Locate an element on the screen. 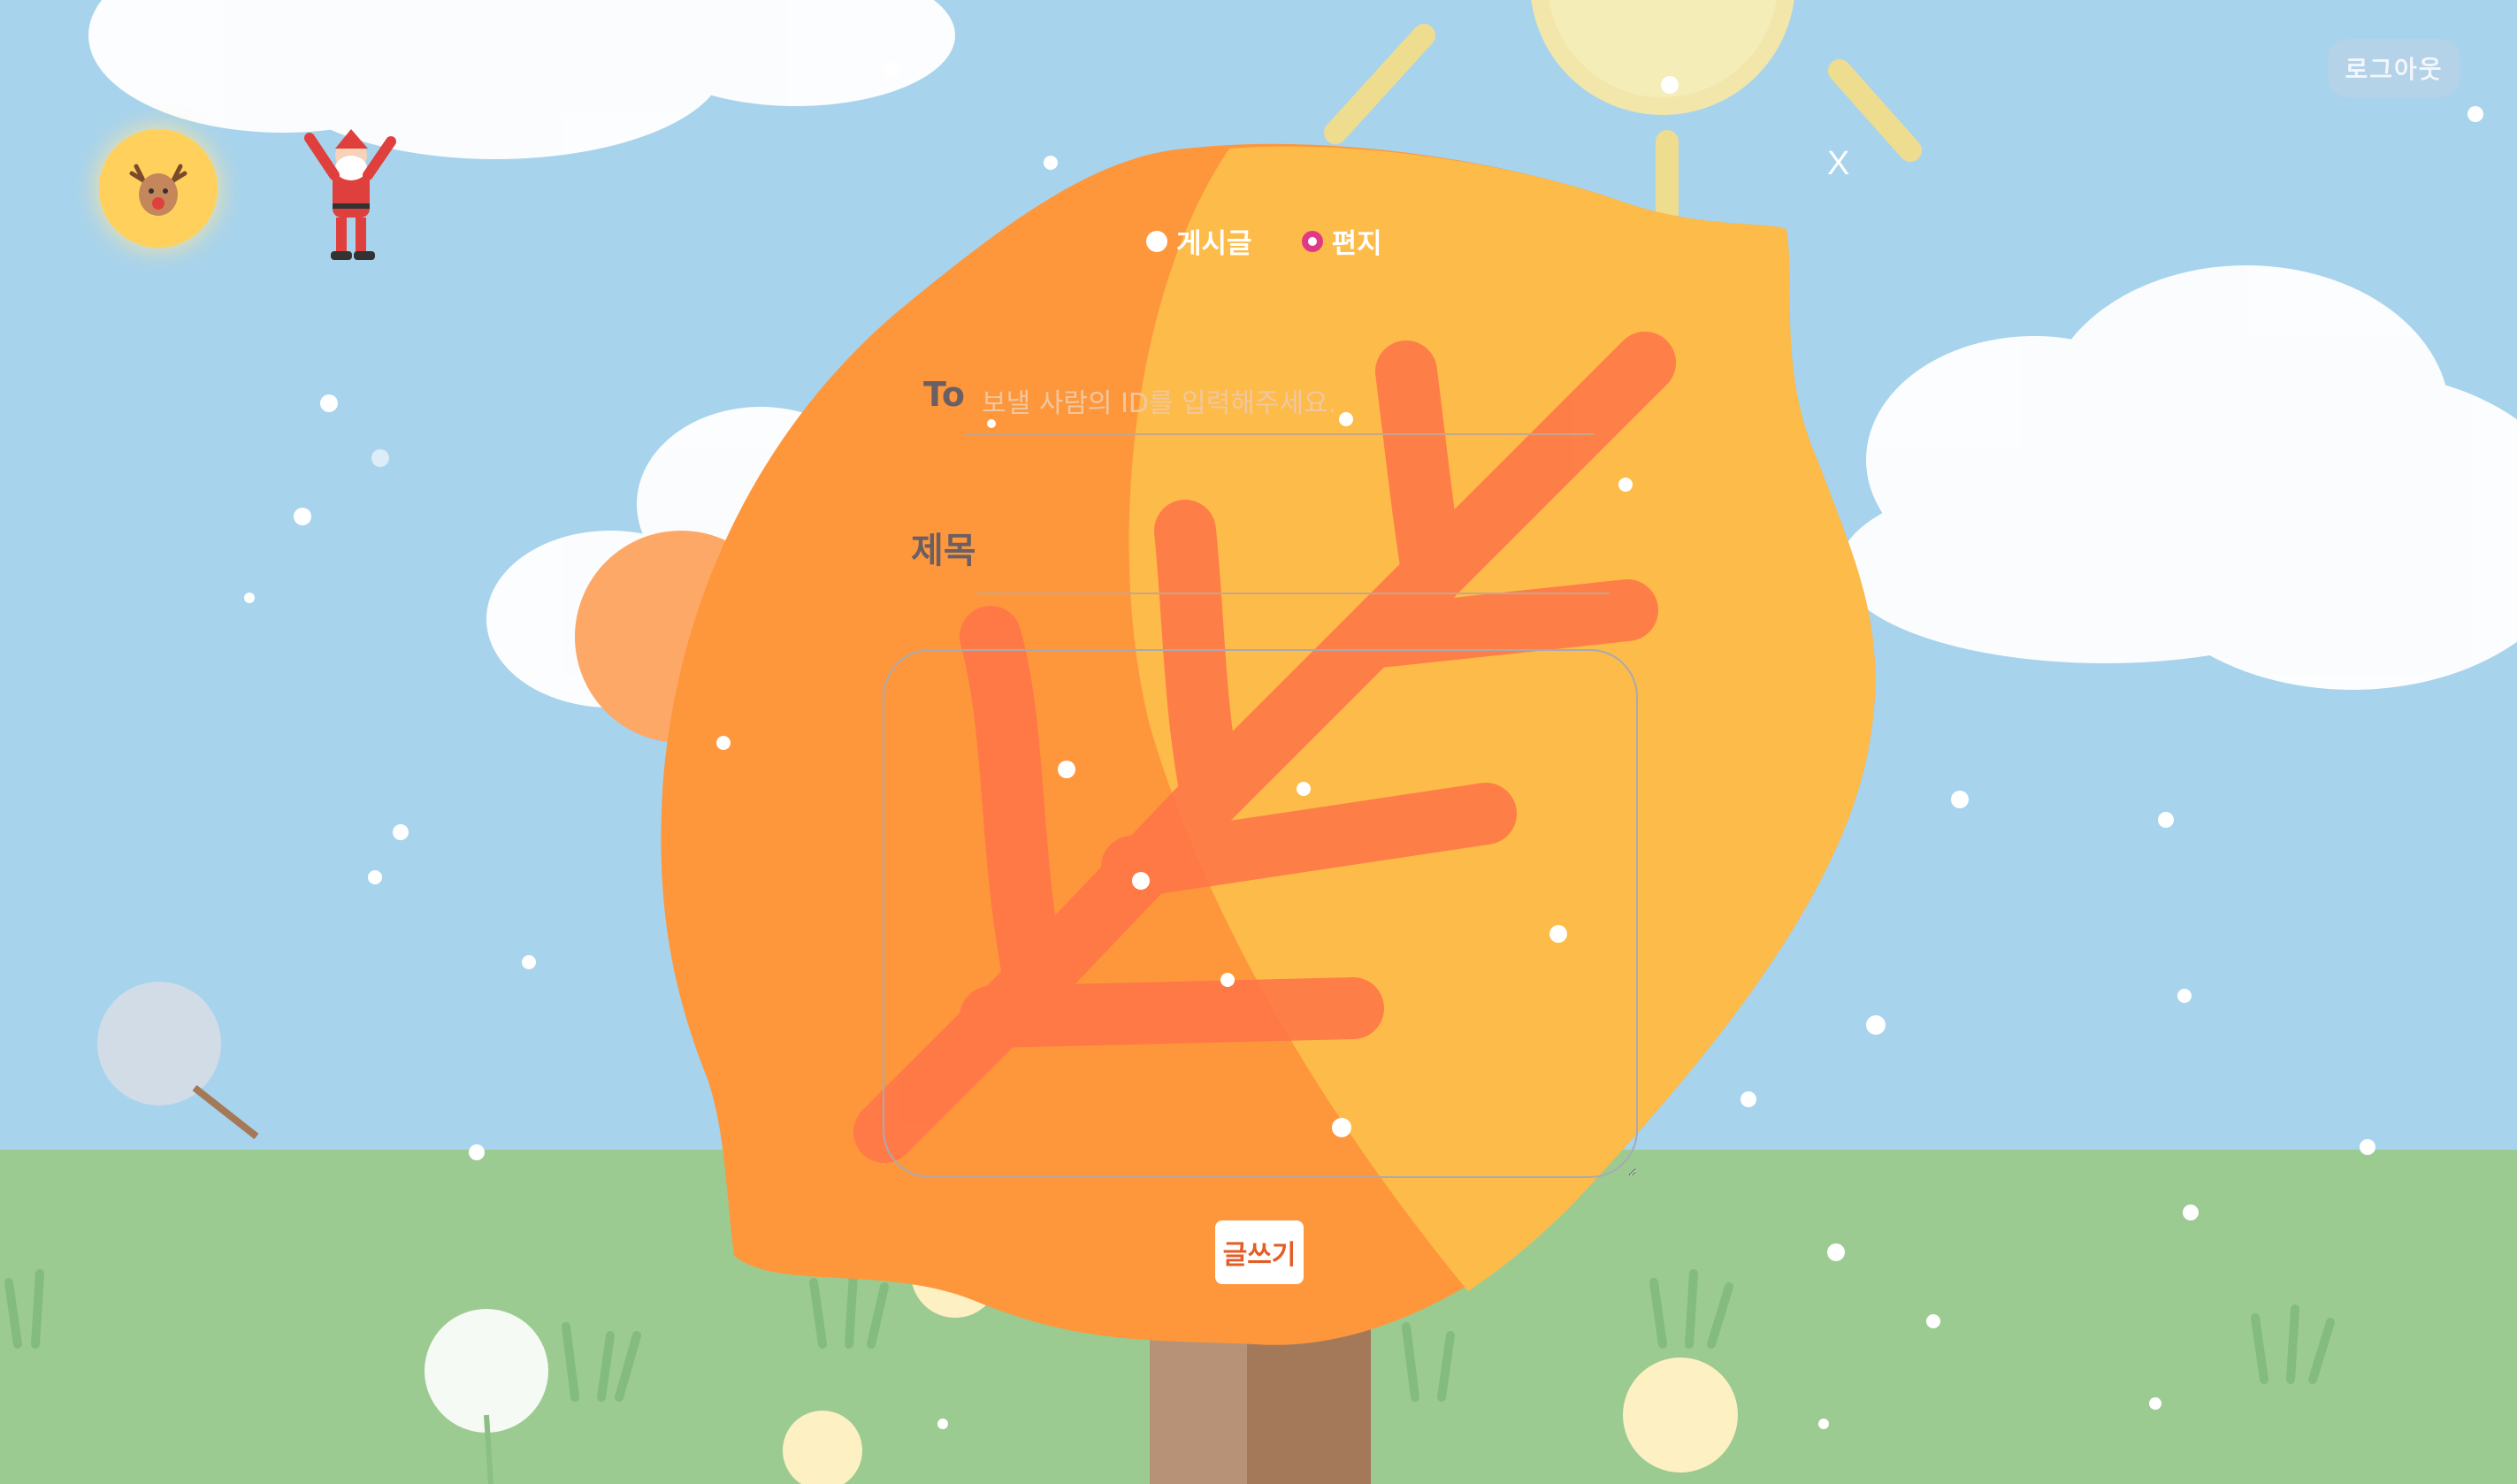 Image resolution: width=2517 pixels, height=1484 pixels. reindeer-avatar is located at coordinates (158, 188).